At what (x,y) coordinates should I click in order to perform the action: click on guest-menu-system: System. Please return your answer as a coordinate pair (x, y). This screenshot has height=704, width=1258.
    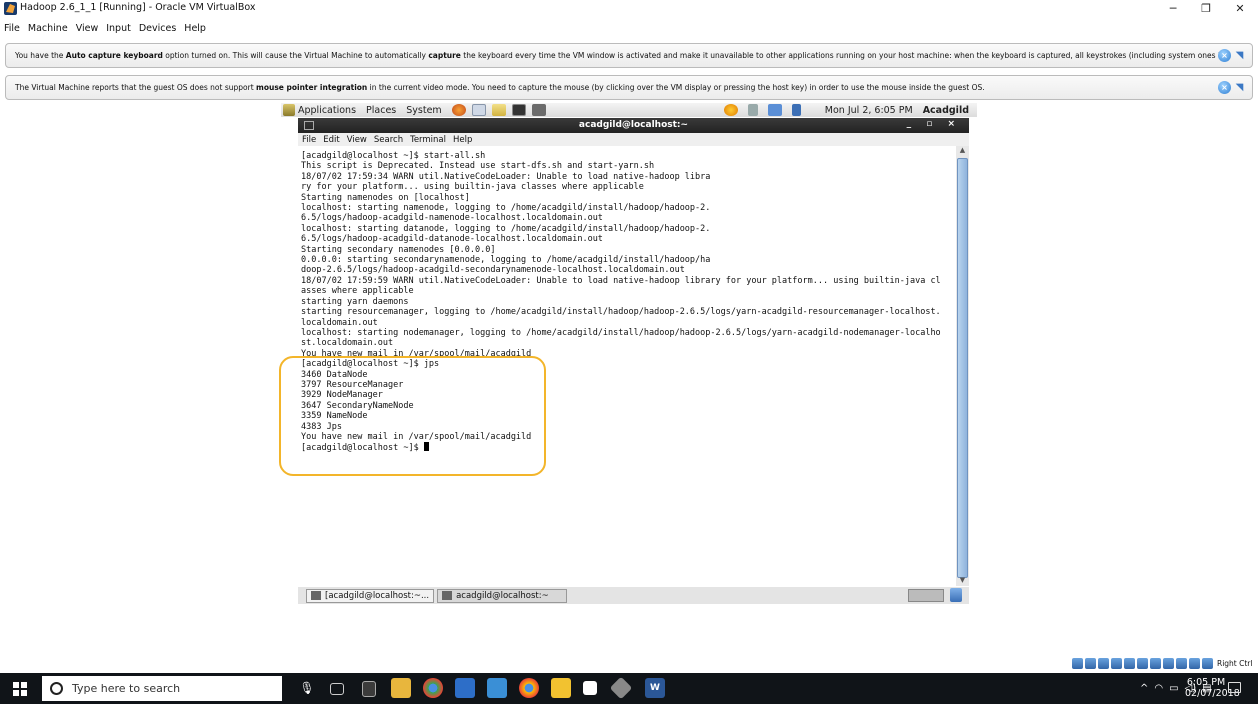
    Looking at the image, I should click on (423, 110).